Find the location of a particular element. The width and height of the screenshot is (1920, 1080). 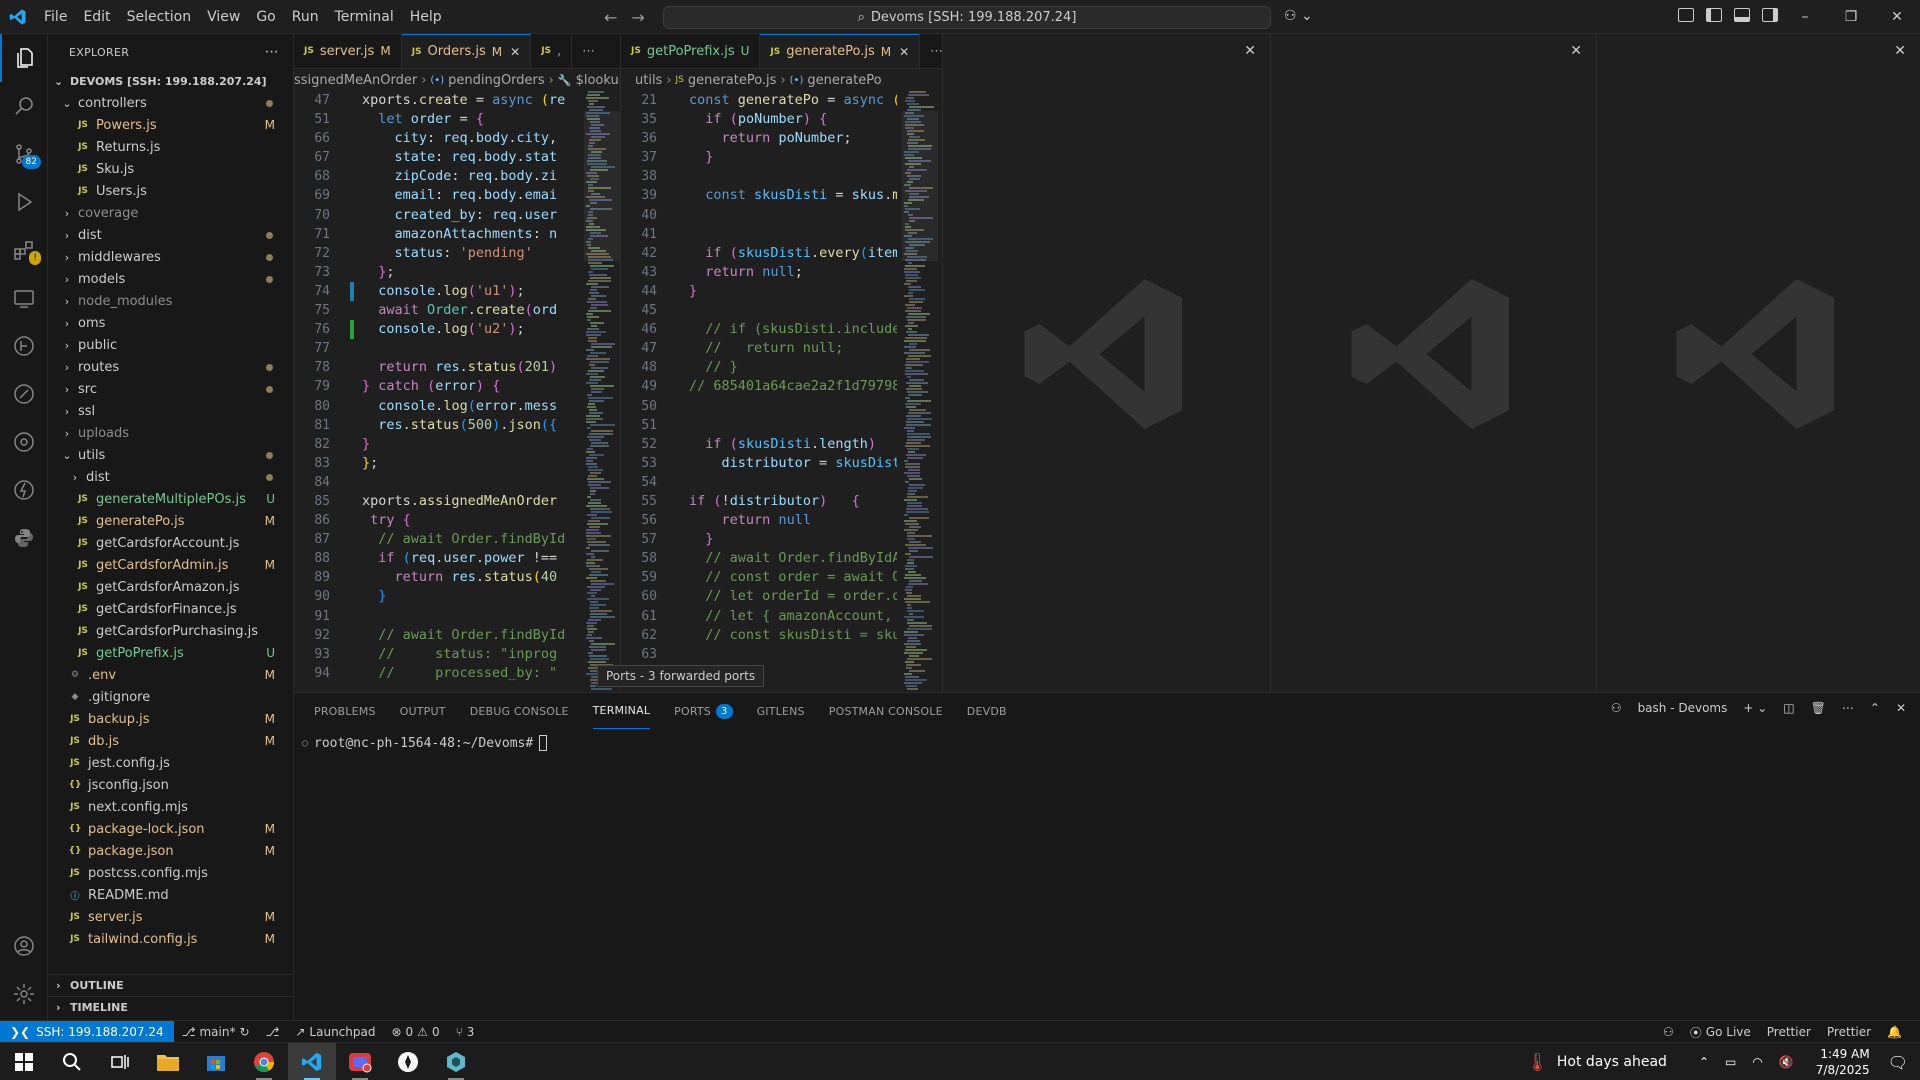

tree-folder: › public is located at coordinates (170, 345).